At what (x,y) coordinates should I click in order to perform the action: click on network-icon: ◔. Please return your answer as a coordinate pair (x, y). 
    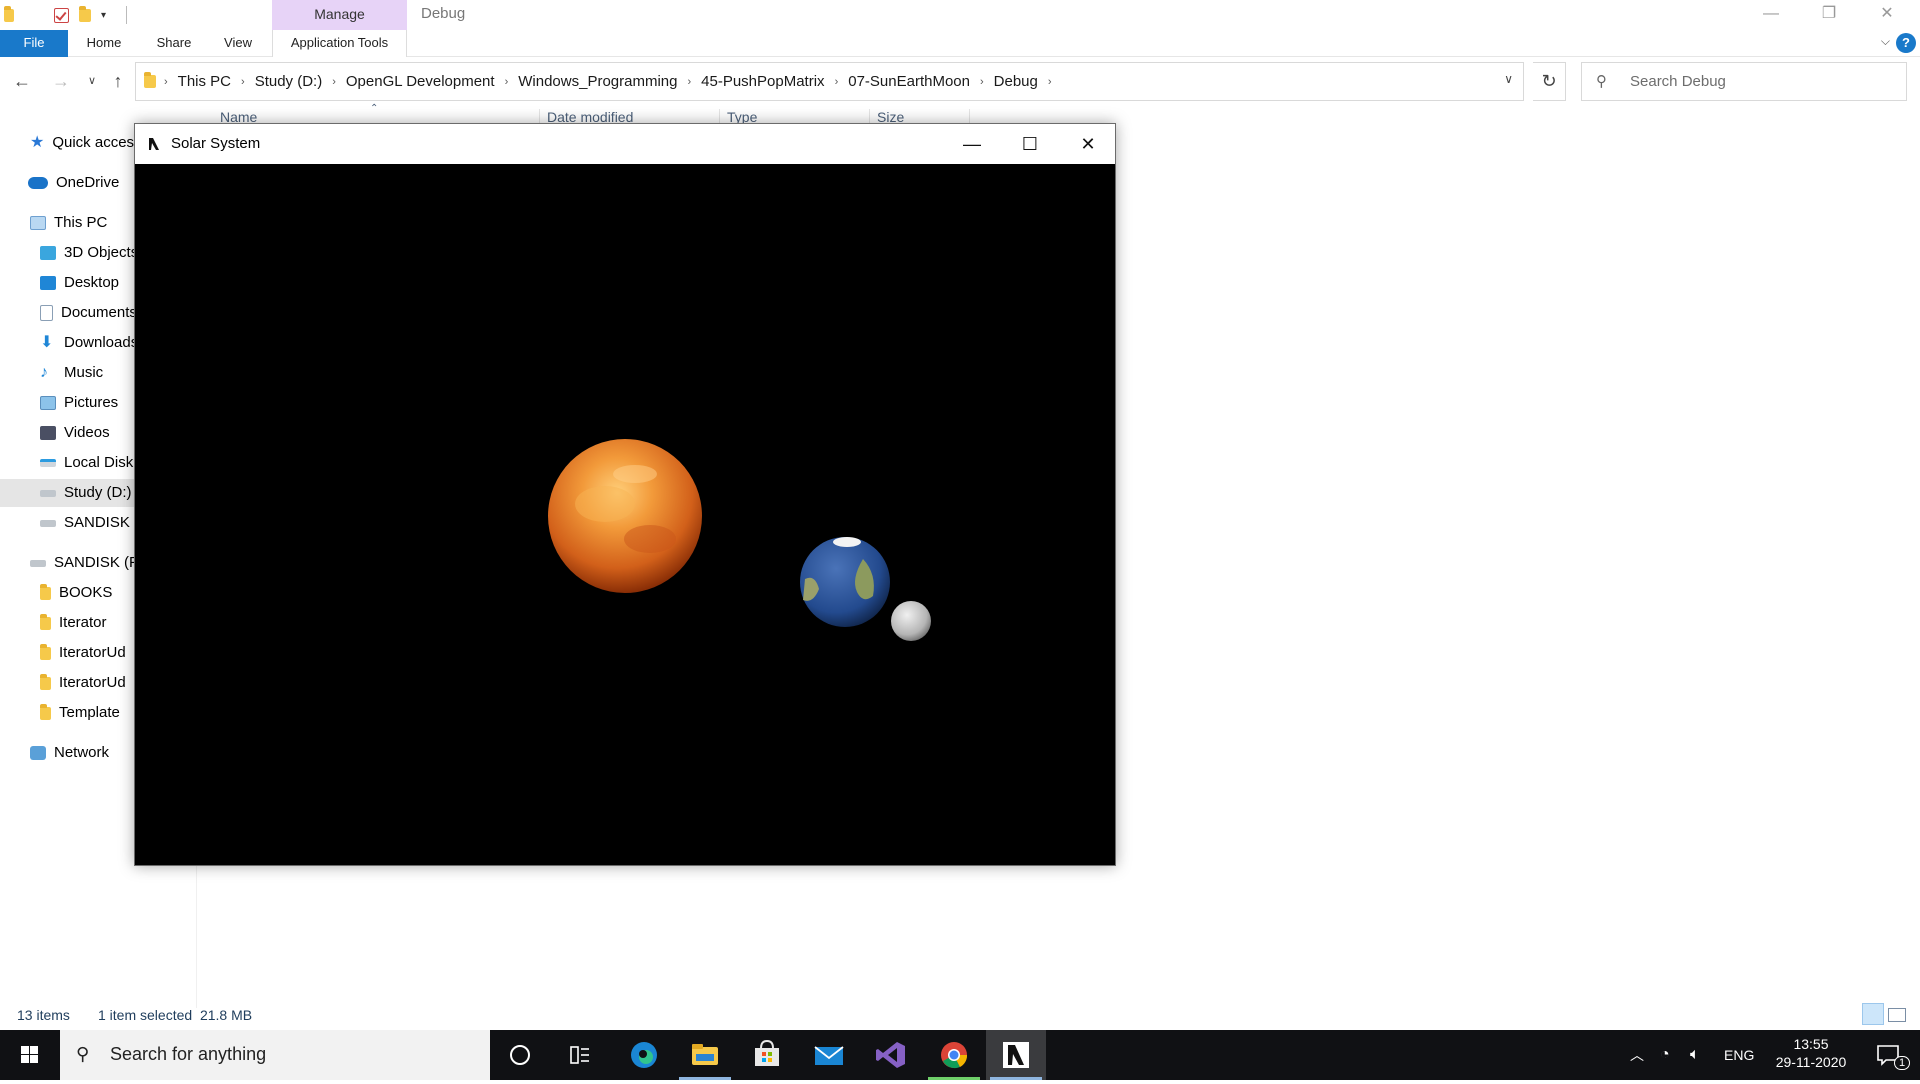
    Looking at the image, I should click on (1672, 1055).